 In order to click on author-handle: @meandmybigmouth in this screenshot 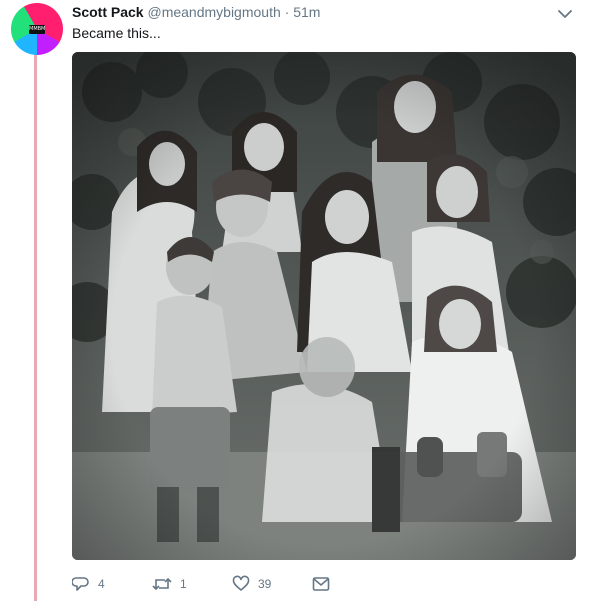, I will do `click(213, 12)`.